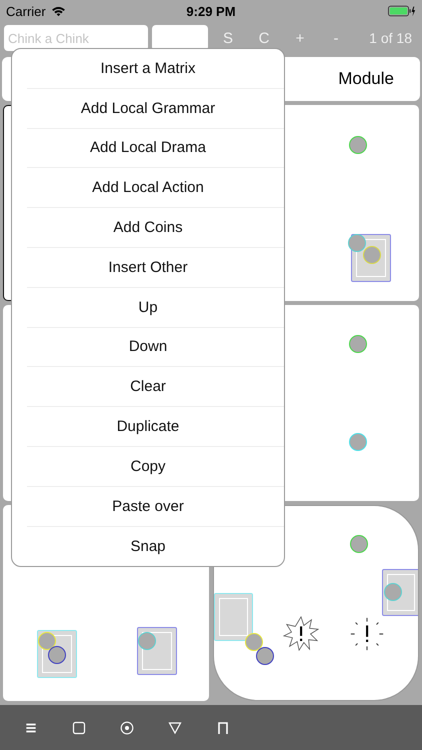 This screenshot has width=422, height=750. I want to click on search-field: Chink a Chink, so click(76, 38).